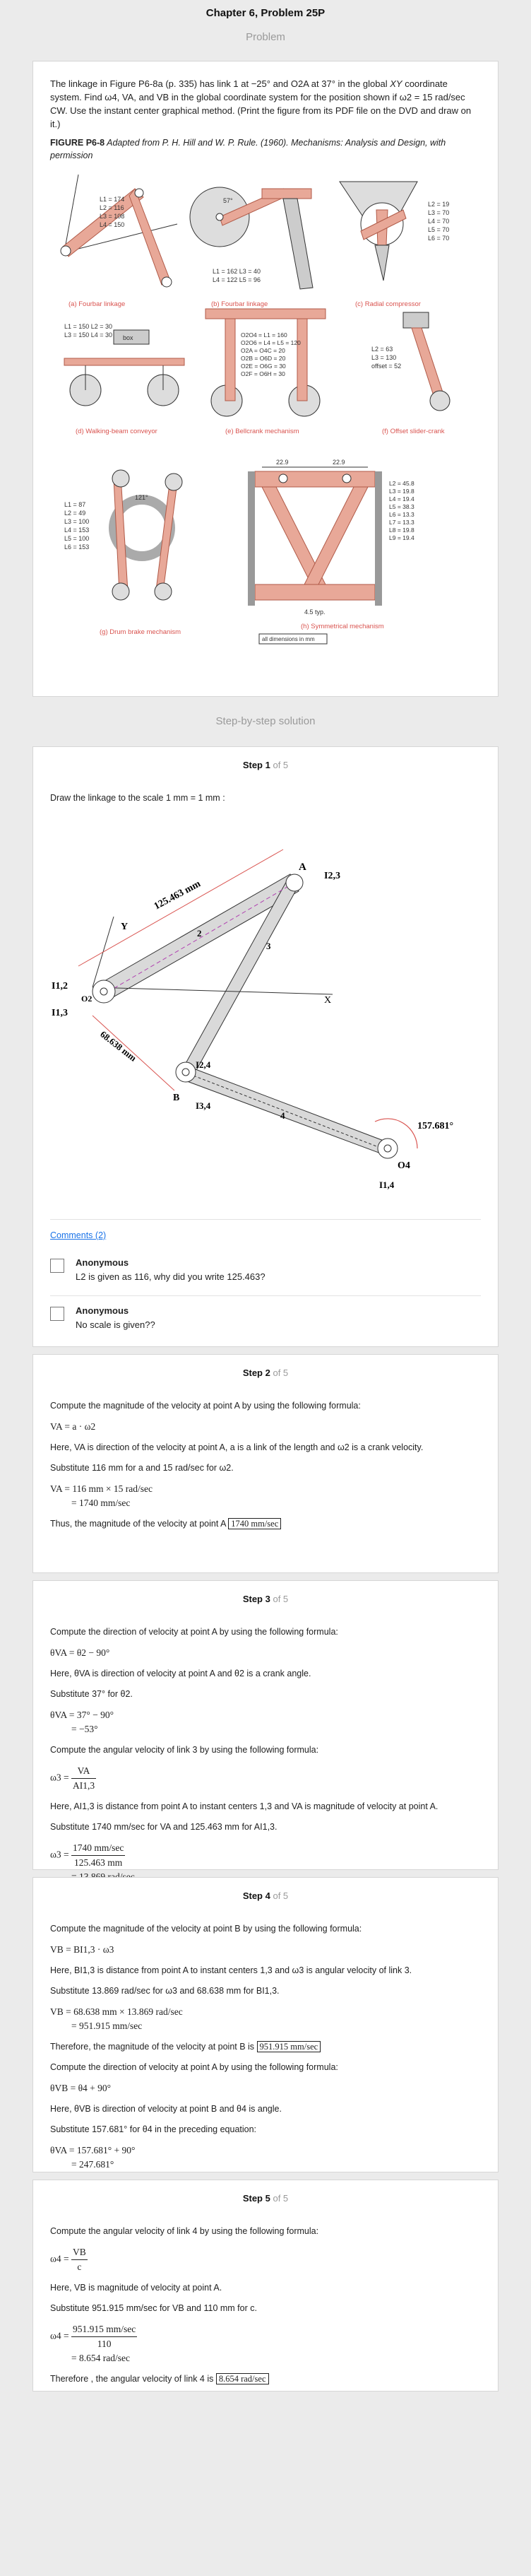 This screenshot has width=531, height=2576. What do you see at coordinates (386, 366) in the screenshot?
I see `svg-text: offset = 52` at bounding box center [386, 366].